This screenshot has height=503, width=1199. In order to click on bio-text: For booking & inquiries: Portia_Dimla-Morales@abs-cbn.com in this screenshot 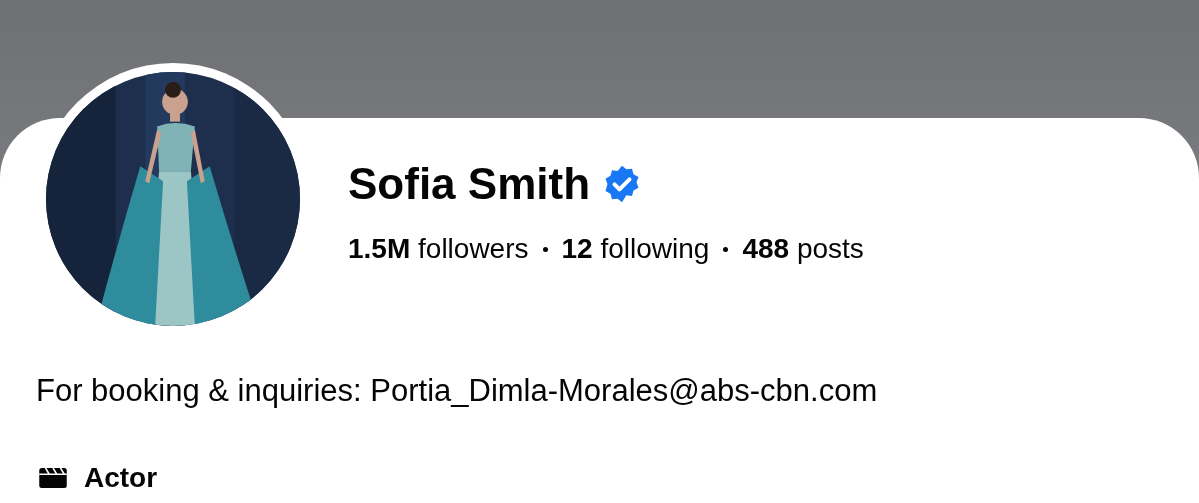, I will do `click(457, 390)`.